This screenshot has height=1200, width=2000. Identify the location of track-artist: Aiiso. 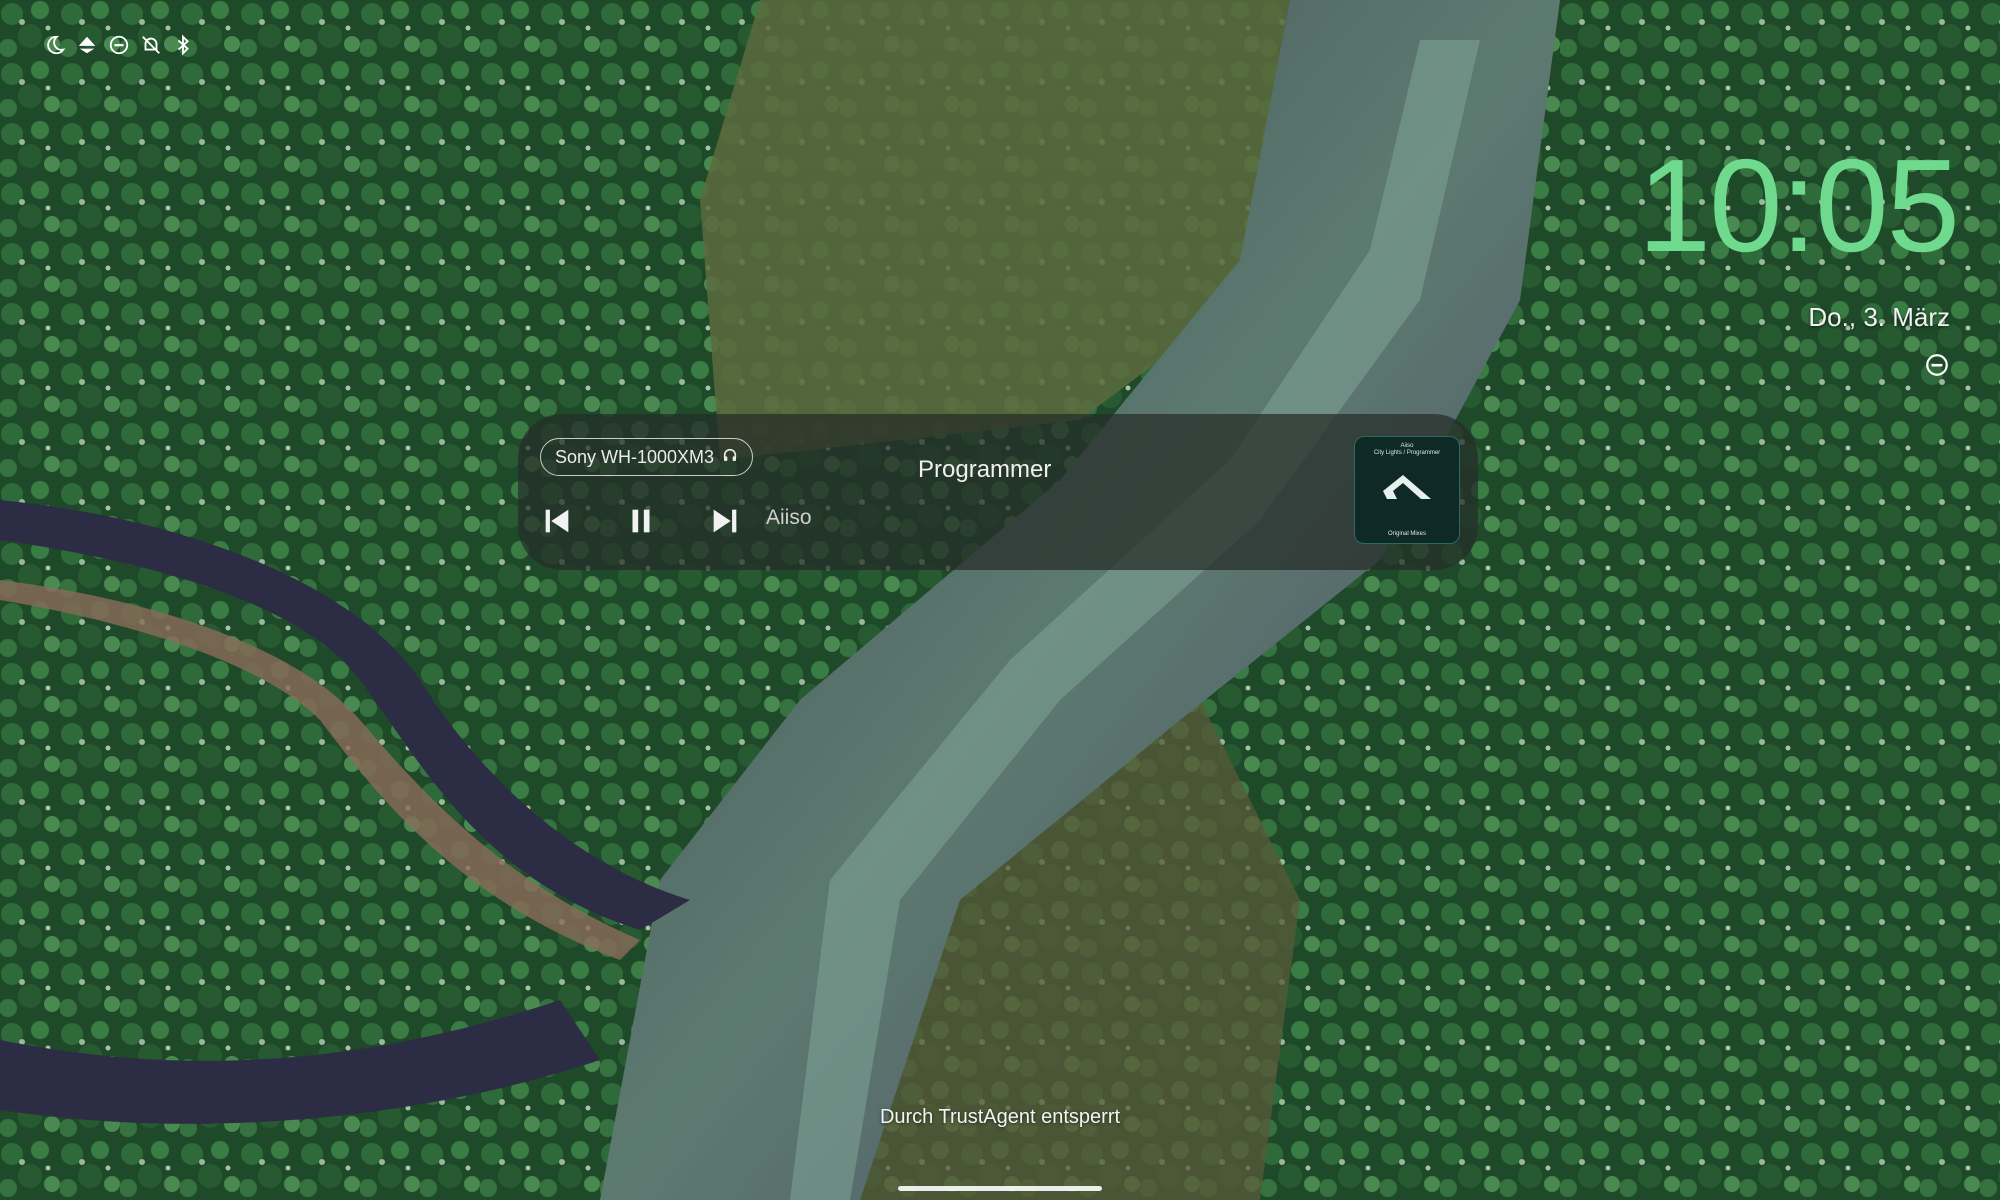
(789, 517).